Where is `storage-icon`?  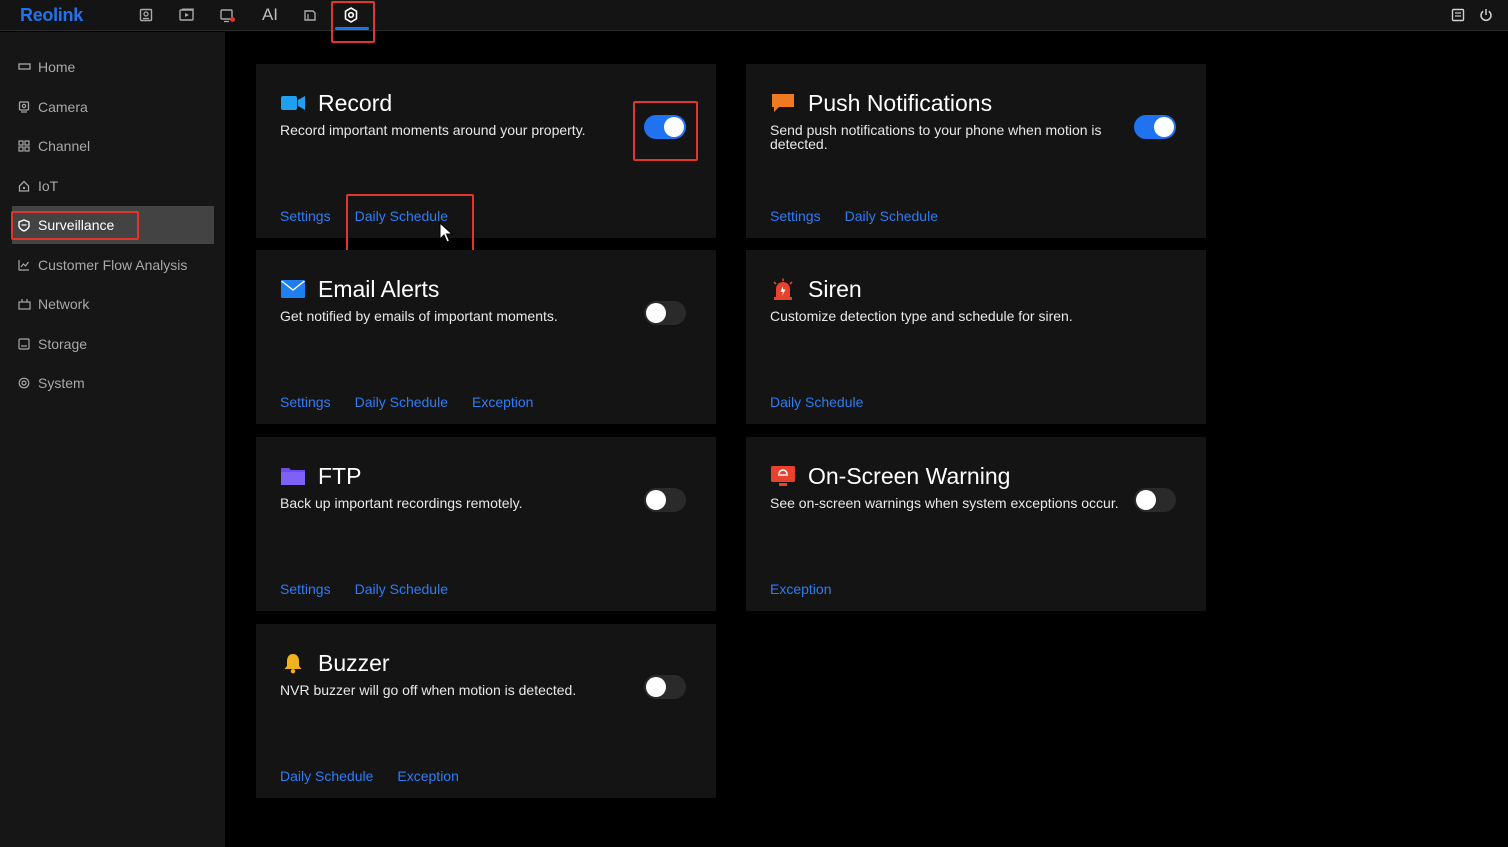
storage-icon is located at coordinates (24, 344).